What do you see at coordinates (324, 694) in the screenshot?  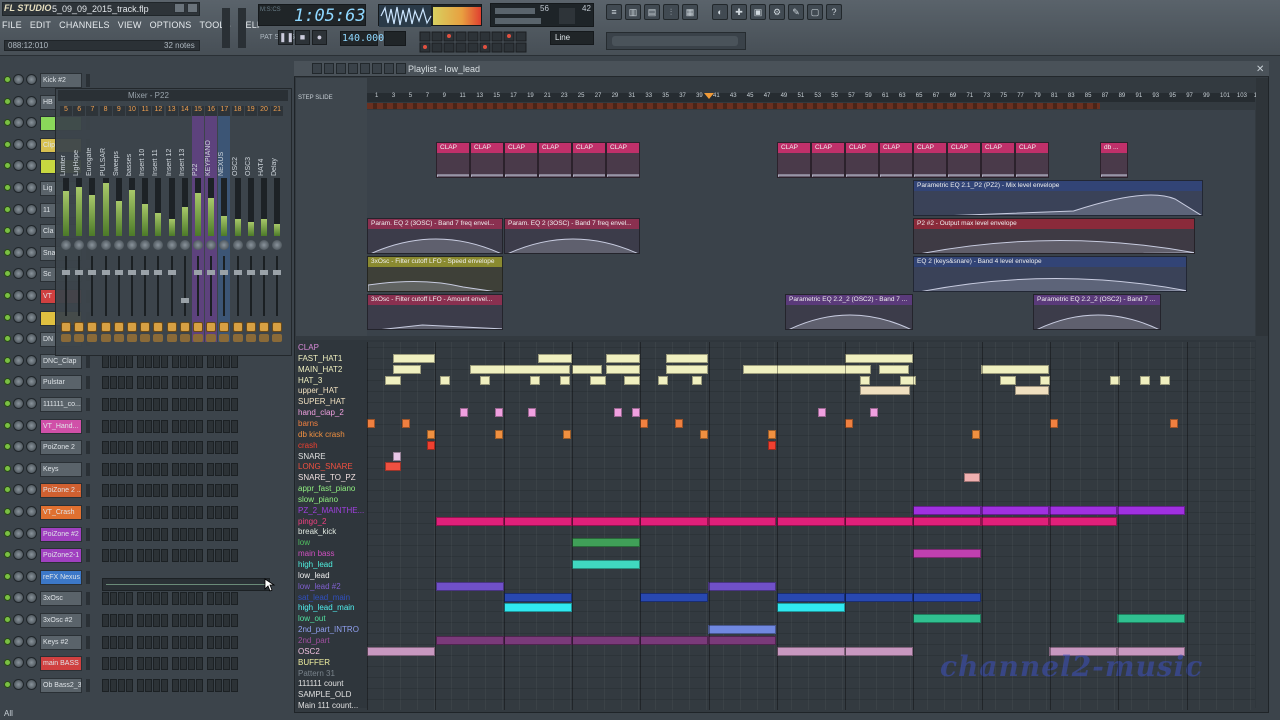 I see `pattern-name: SAMPLE_OLD` at bounding box center [324, 694].